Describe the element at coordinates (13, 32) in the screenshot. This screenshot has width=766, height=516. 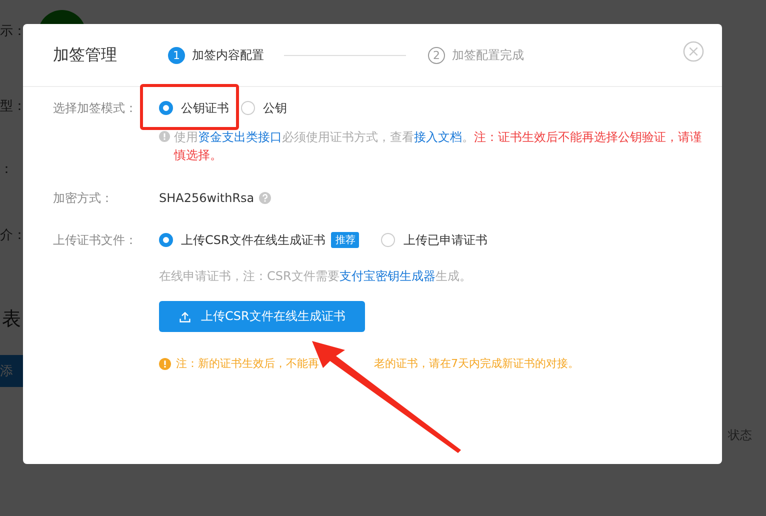
I see `field-label: 示：` at that location.